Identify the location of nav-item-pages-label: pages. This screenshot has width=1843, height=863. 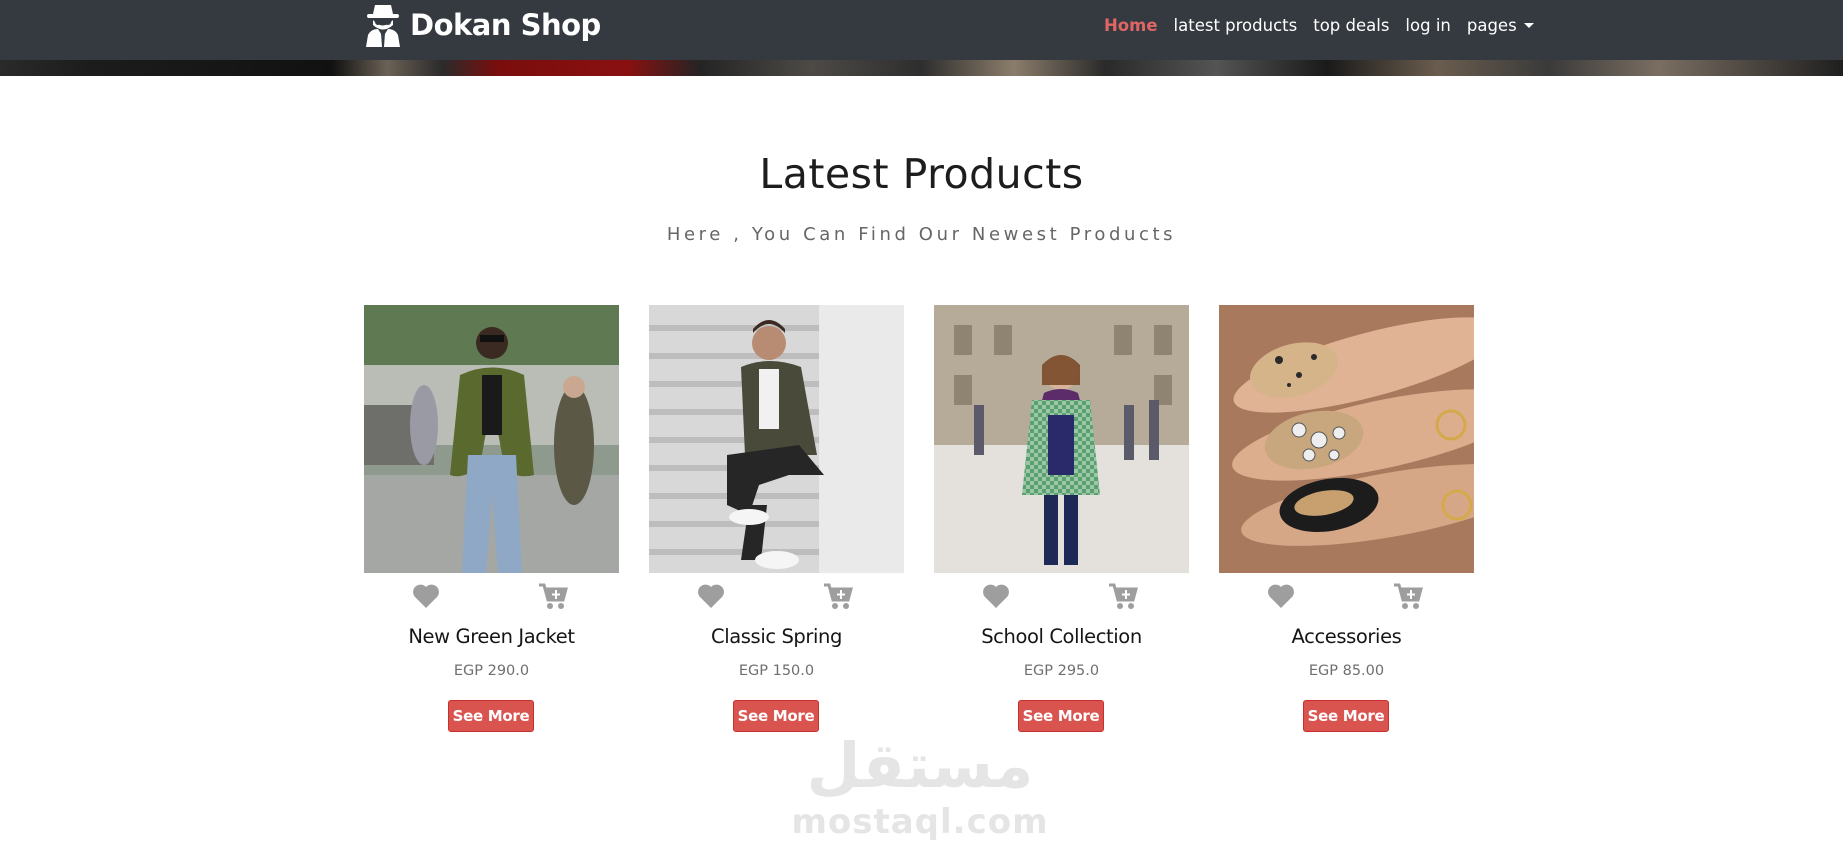
(1491, 25).